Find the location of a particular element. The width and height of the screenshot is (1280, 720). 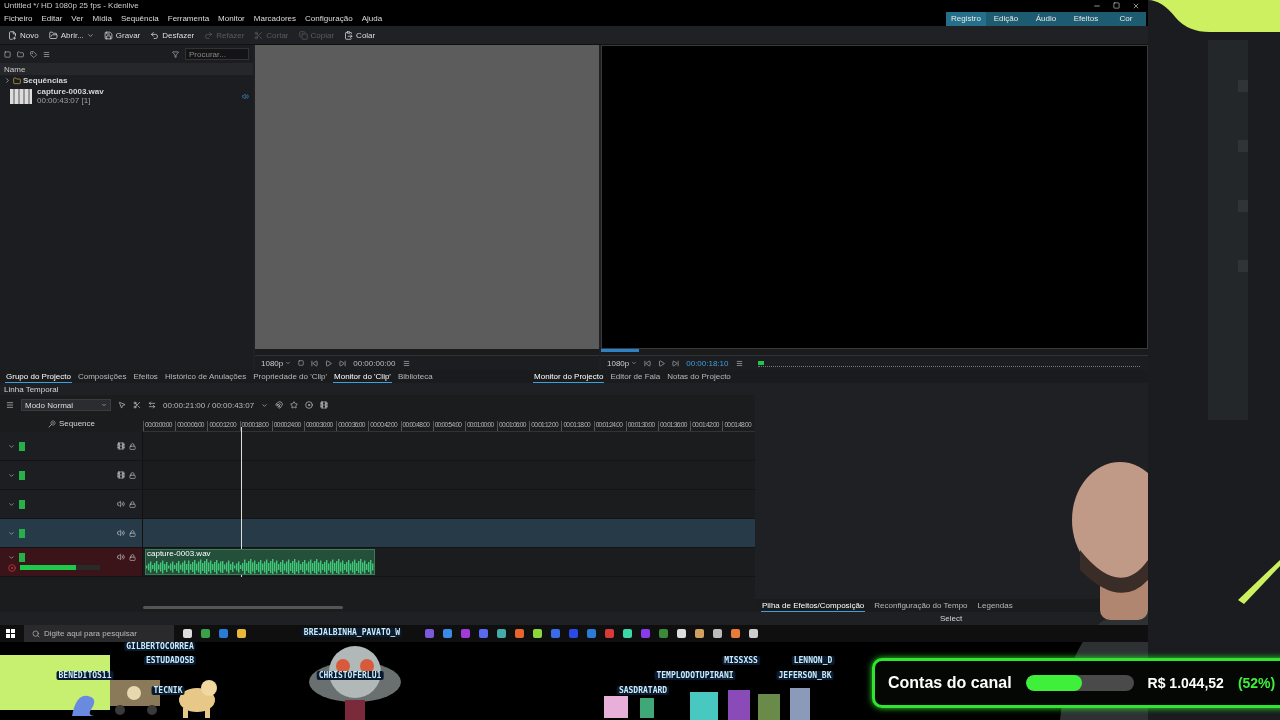

swap-icon is located at coordinates (152, 405).